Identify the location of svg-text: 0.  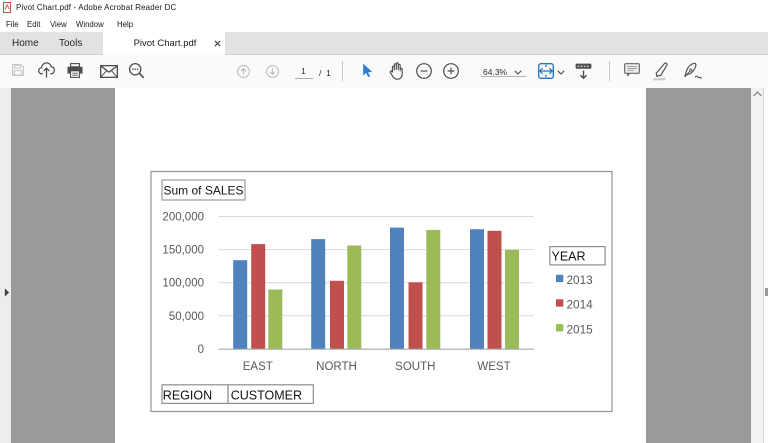
(201, 350).